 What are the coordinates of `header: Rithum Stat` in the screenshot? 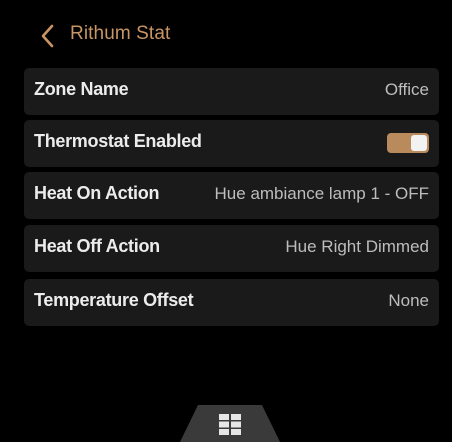 It's located at (226, 31).